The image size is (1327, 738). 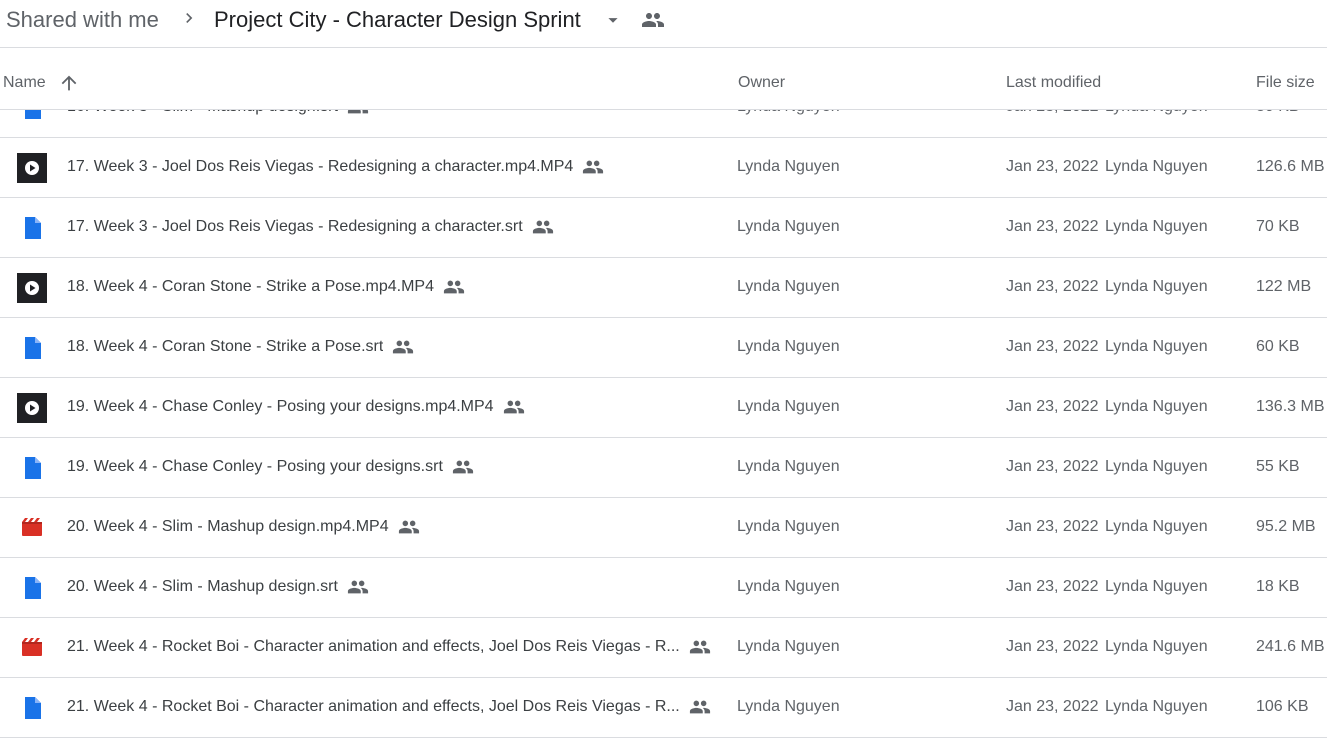 I want to click on file-name: 20. Week 4 - Slim - Mashup design.srt, so click(x=202, y=586).